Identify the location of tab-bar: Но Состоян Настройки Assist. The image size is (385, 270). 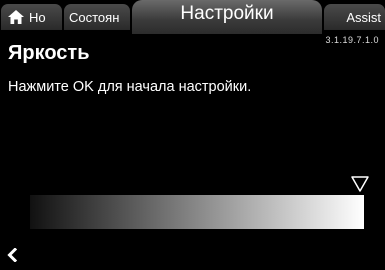
(192, 20).